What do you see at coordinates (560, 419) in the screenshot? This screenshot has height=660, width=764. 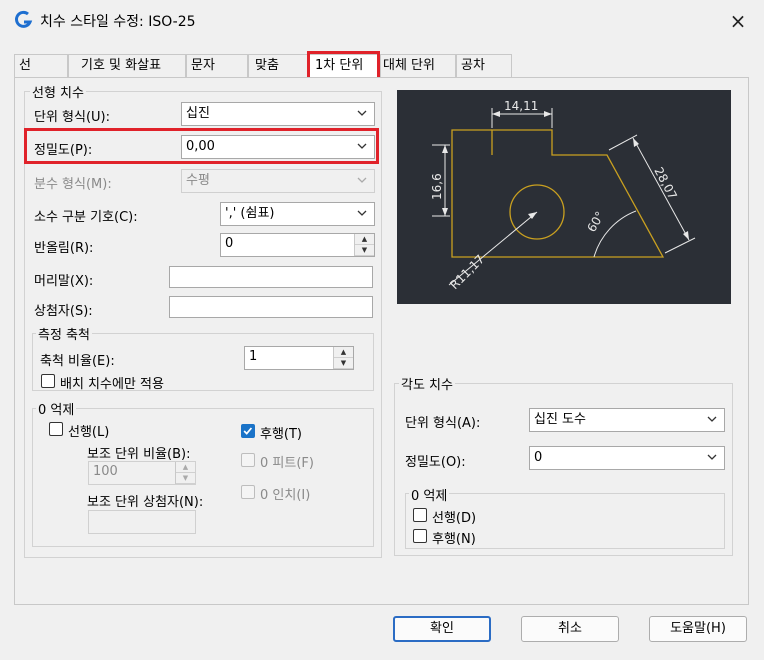 I see `angular-unit-format-value: 십진 도수` at bounding box center [560, 419].